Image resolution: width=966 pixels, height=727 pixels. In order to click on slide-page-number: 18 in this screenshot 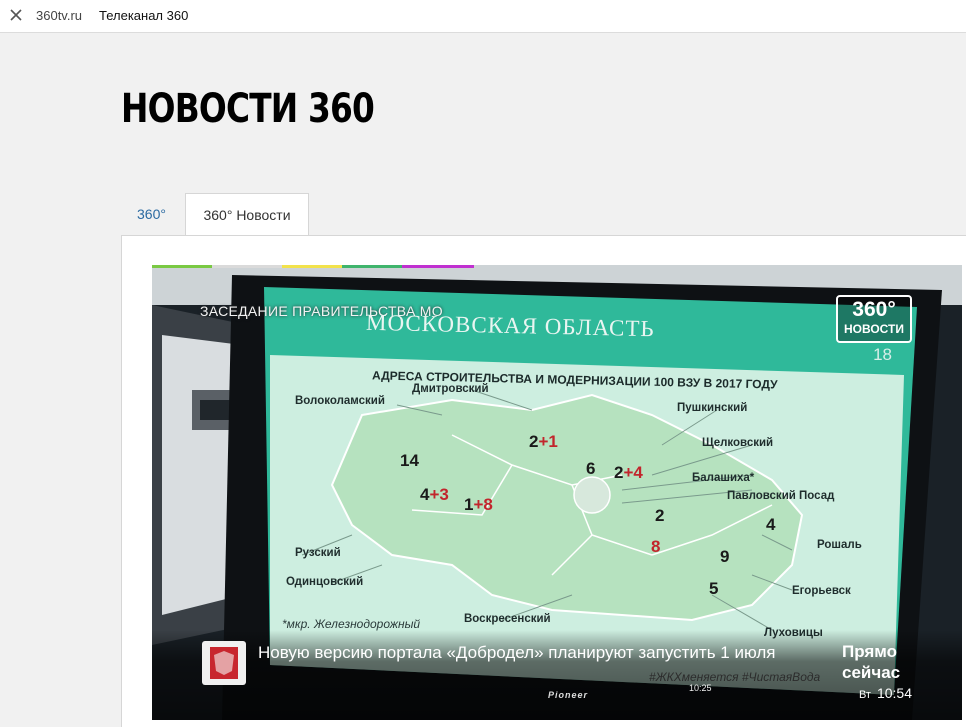, I will do `click(882, 354)`.